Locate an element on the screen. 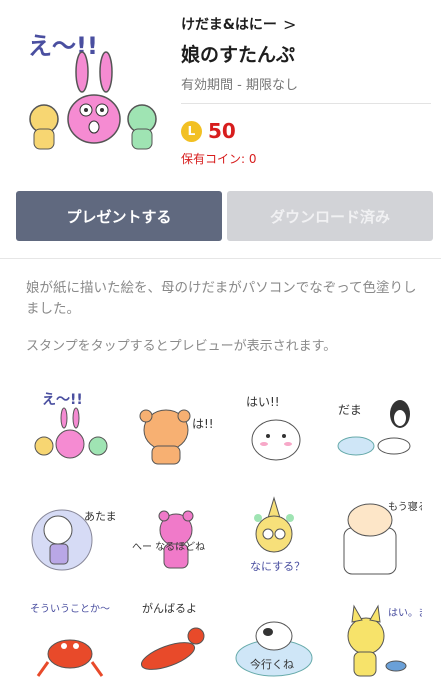 Image resolution: width=441 pixels, height=694 pixels. main-sticker-thumbnail: え〜!! is located at coordinates (92, 91).